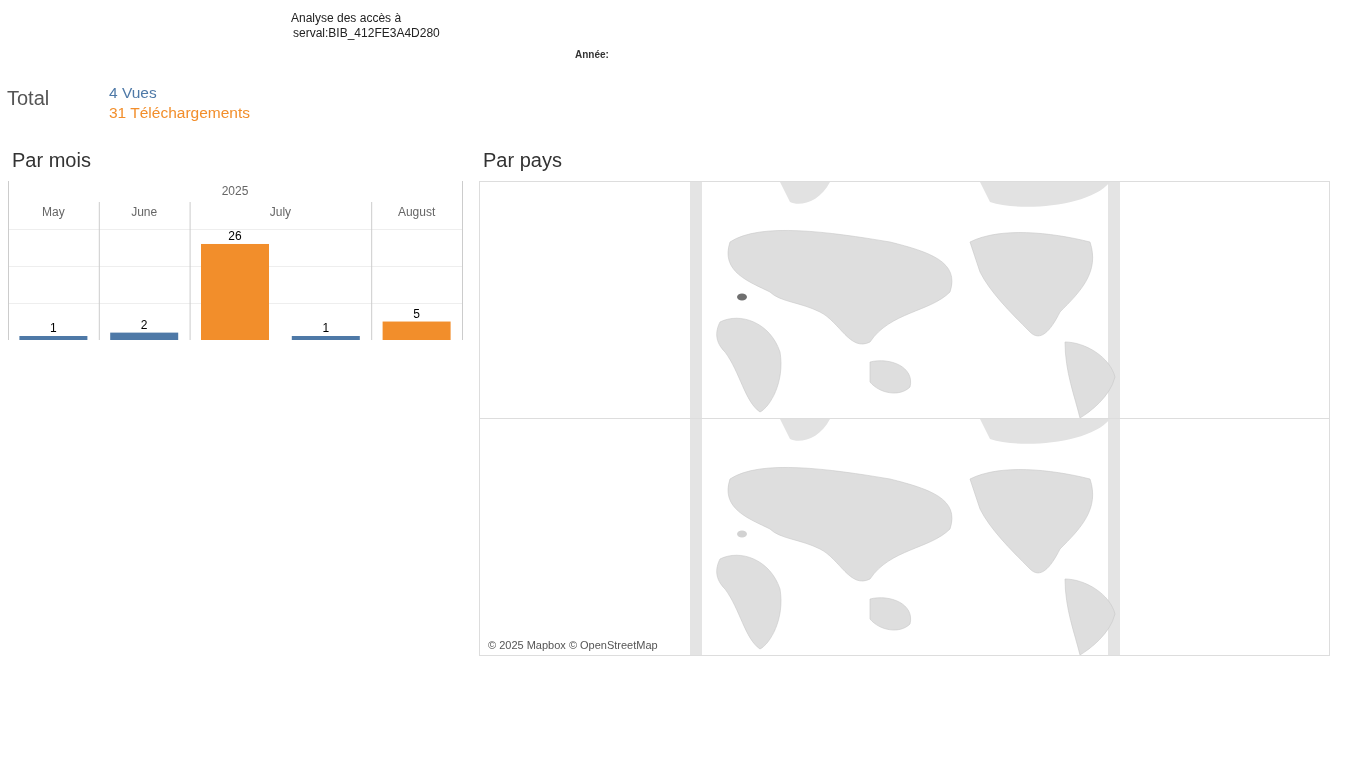  What do you see at coordinates (522, 161) in the screenshot?
I see `section-title: Par pays` at bounding box center [522, 161].